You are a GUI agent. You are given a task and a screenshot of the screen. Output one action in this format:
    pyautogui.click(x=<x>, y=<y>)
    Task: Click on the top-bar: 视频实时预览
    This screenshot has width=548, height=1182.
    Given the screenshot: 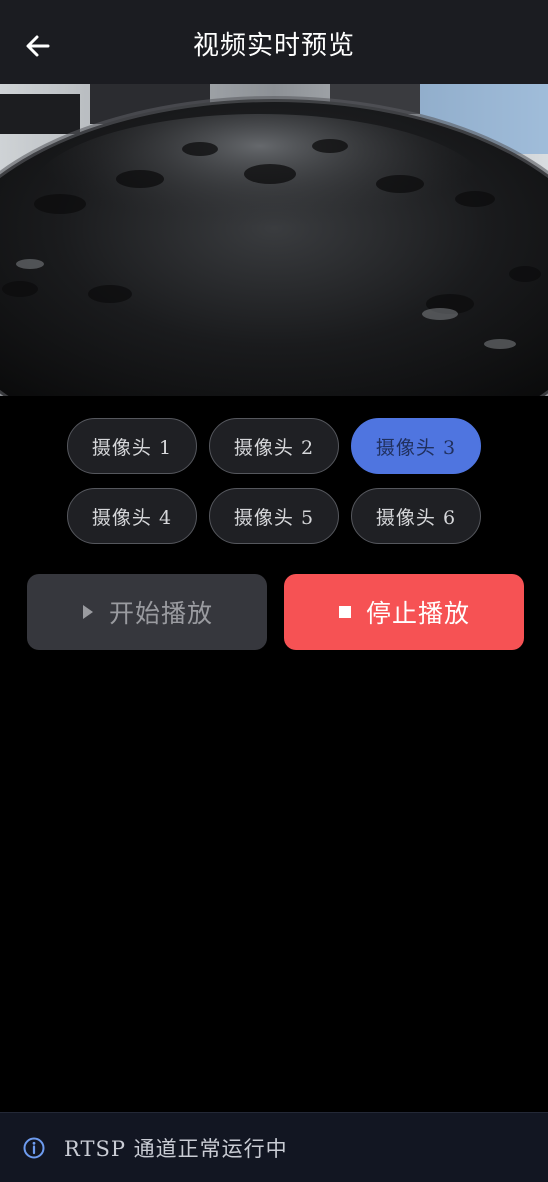 What is the action you would take?
    pyautogui.click(x=274, y=42)
    